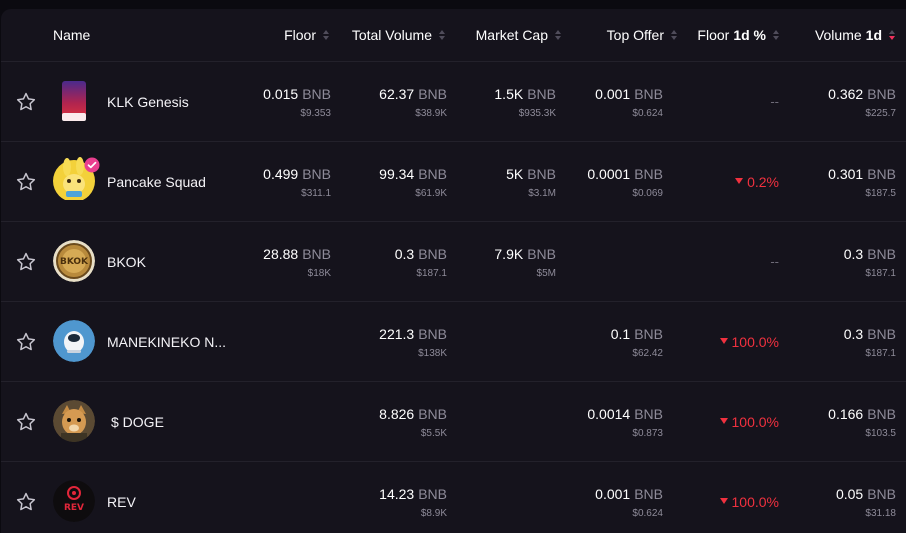 The height and width of the screenshot is (533, 906). I want to click on top-offer-cell: 0.001 BNB $0.624, so click(629, 503).